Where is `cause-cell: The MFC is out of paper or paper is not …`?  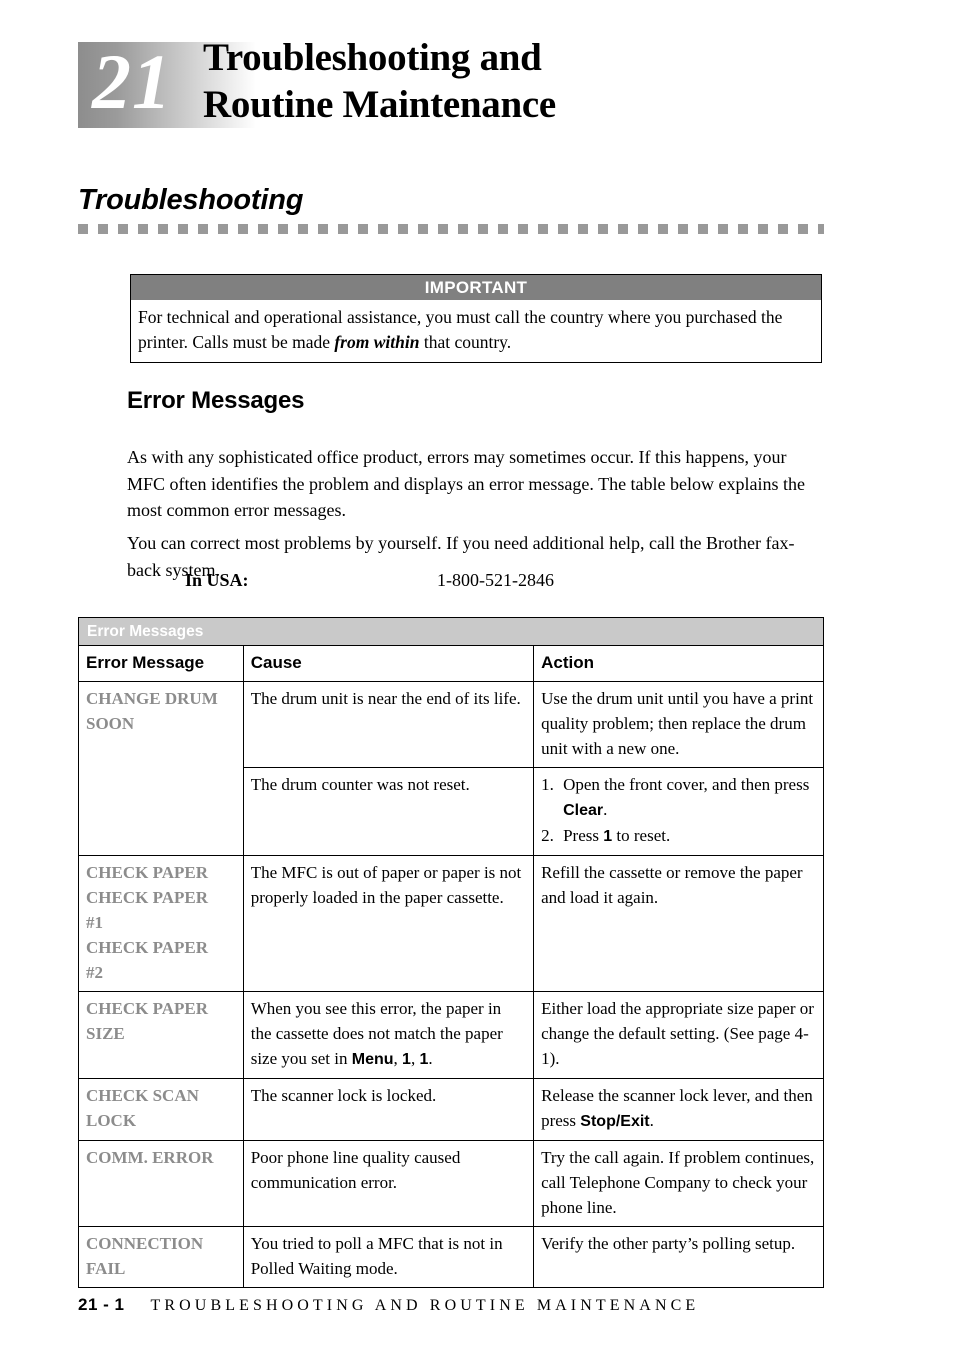 cause-cell: The MFC is out of paper or paper is not … is located at coordinates (389, 923).